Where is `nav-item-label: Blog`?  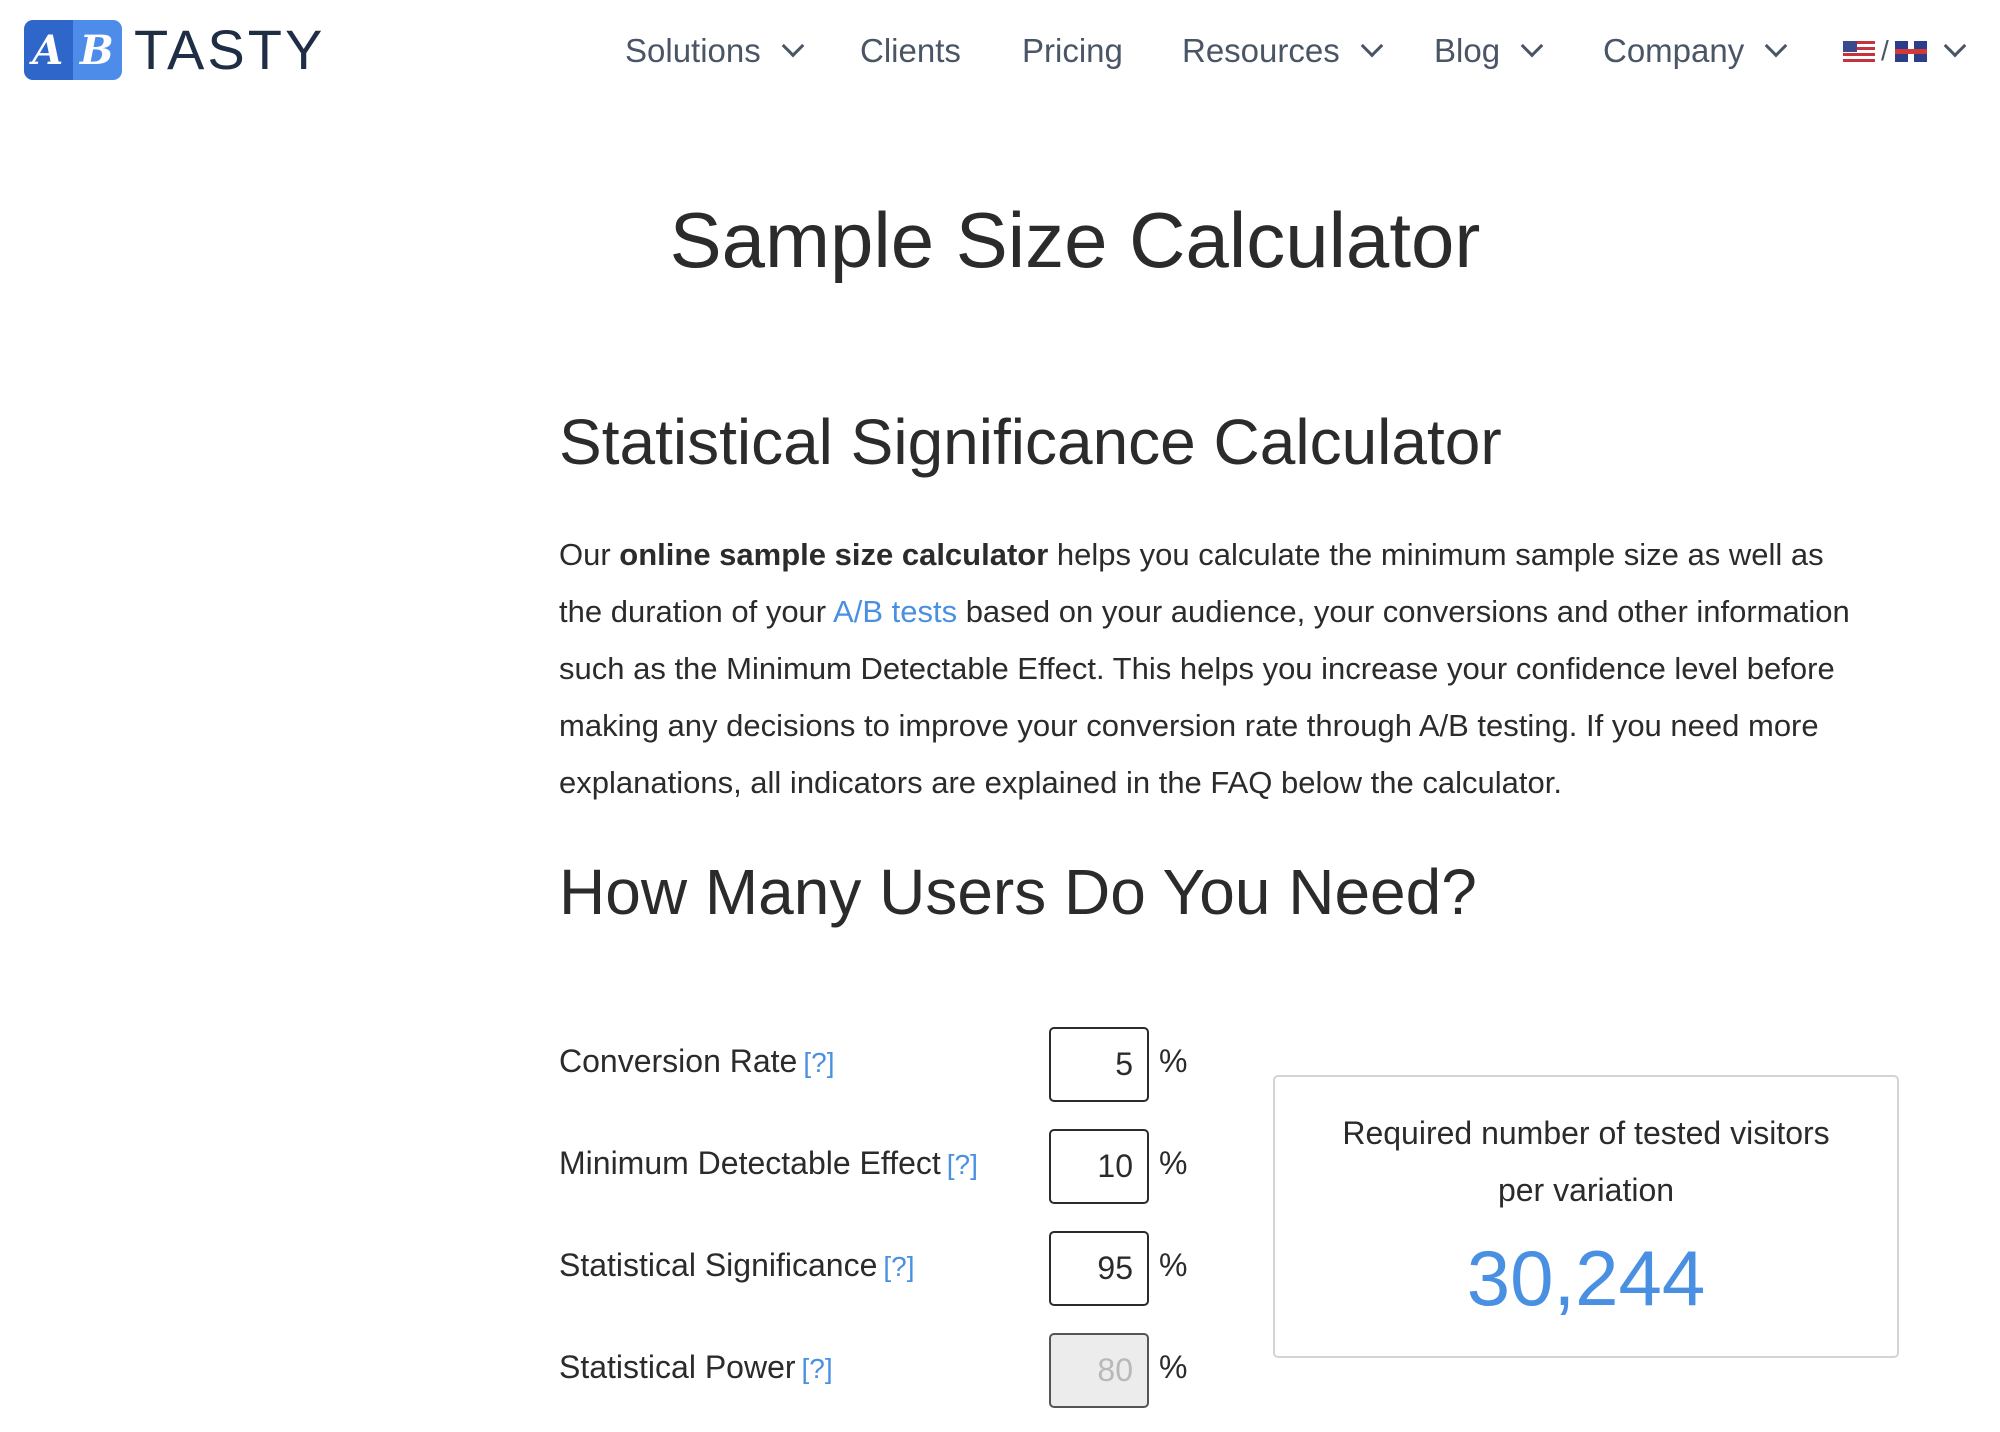
nav-item-label: Blog is located at coordinates (1467, 50).